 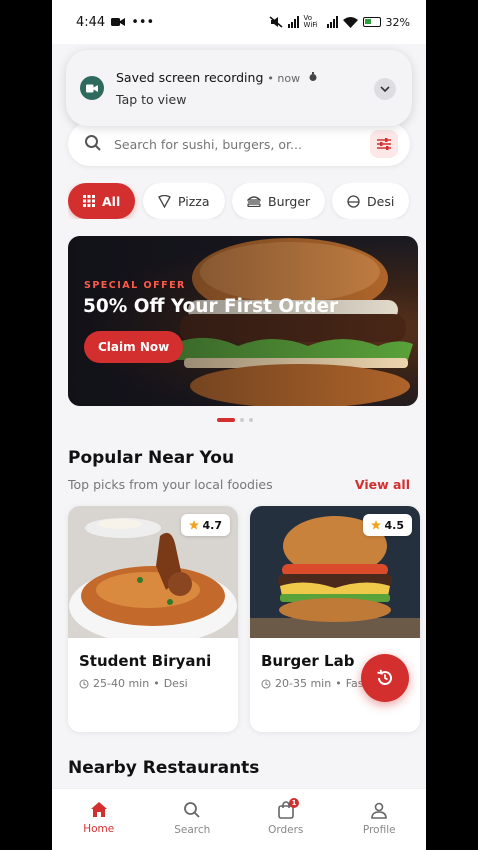 What do you see at coordinates (121, 683) in the screenshot?
I see `delivery-time: 25-40 min` at bounding box center [121, 683].